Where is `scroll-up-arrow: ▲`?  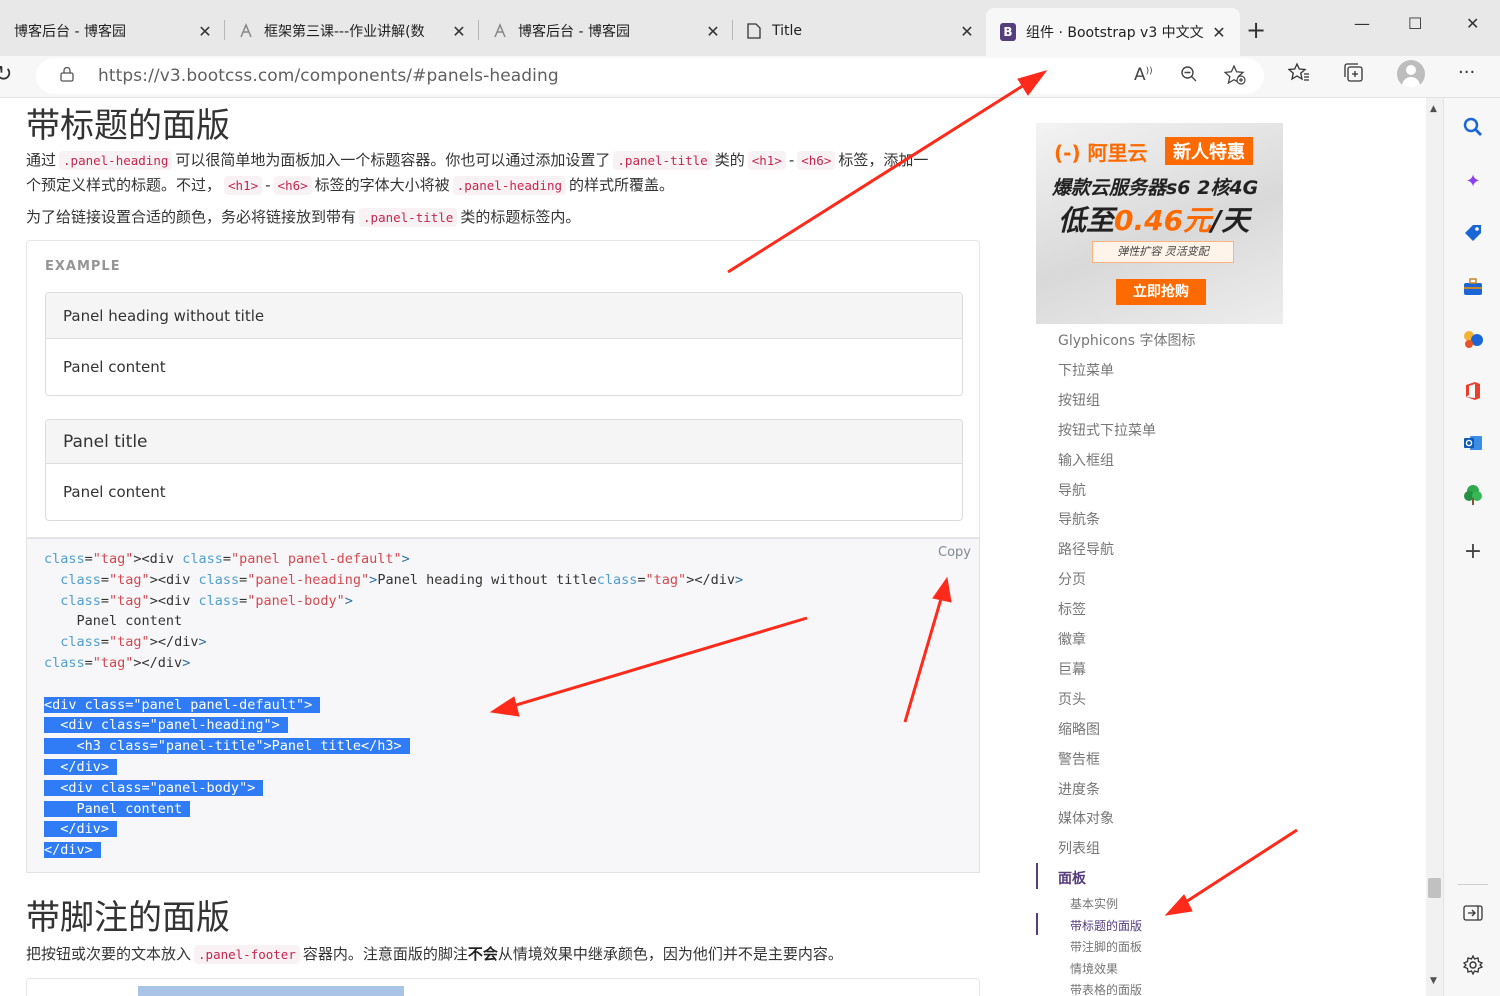 scroll-up-arrow: ▲ is located at coordinates (1433, 109).